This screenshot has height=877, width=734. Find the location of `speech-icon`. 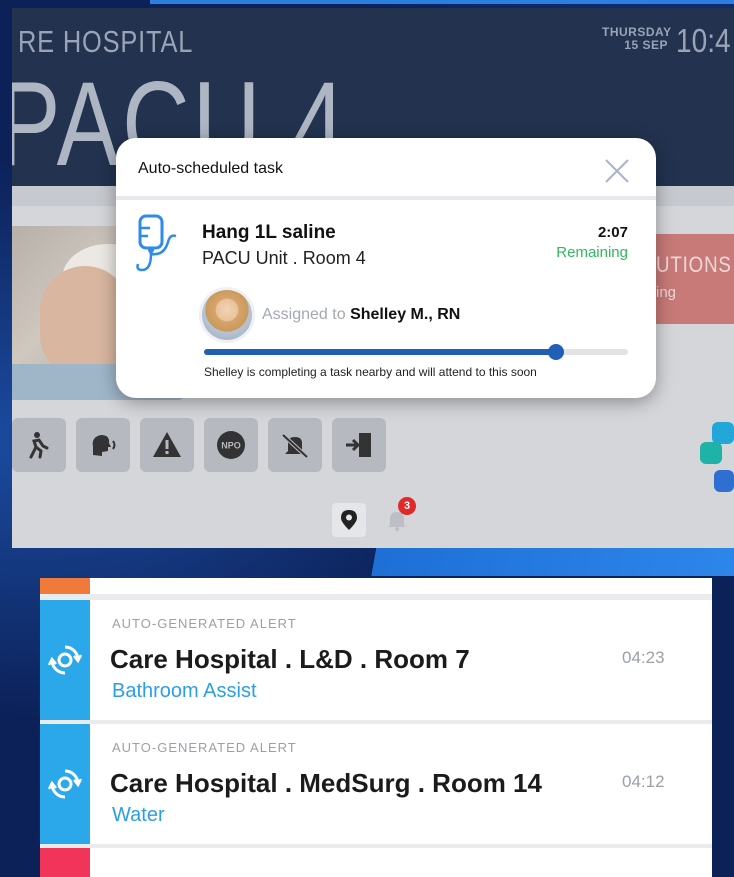

speech-icon is located at coordinates (104, 445).